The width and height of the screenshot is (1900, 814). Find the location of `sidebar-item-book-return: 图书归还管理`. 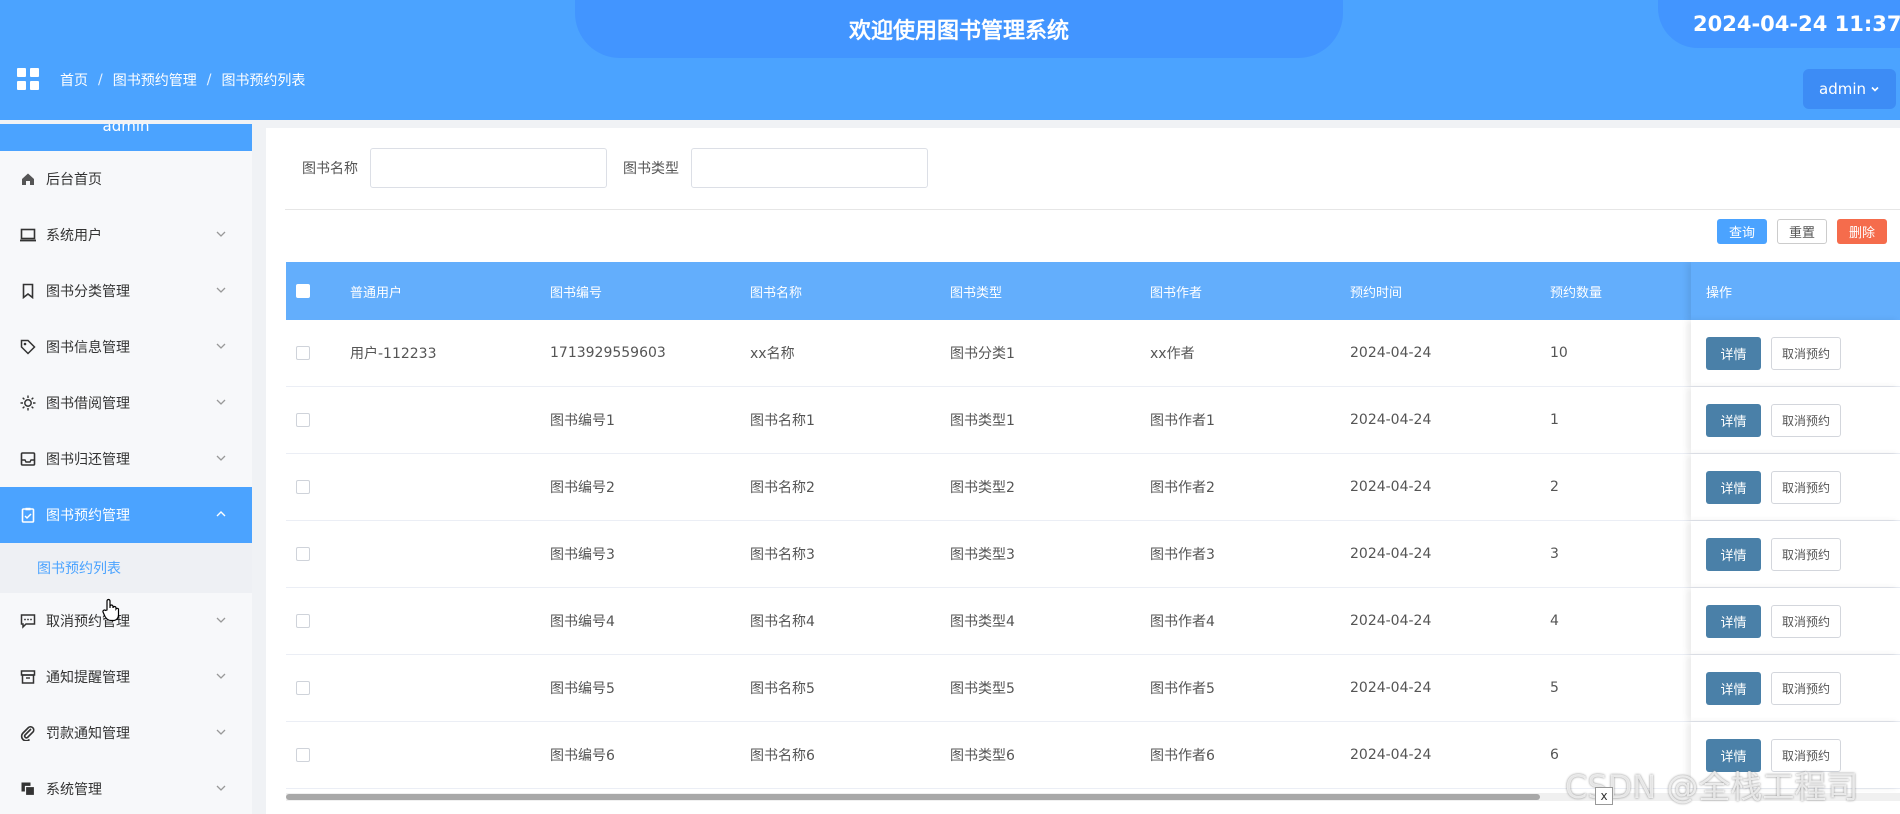

sidebar-item-book-return: 图书归还管理 is located at coordinates (126, 459).